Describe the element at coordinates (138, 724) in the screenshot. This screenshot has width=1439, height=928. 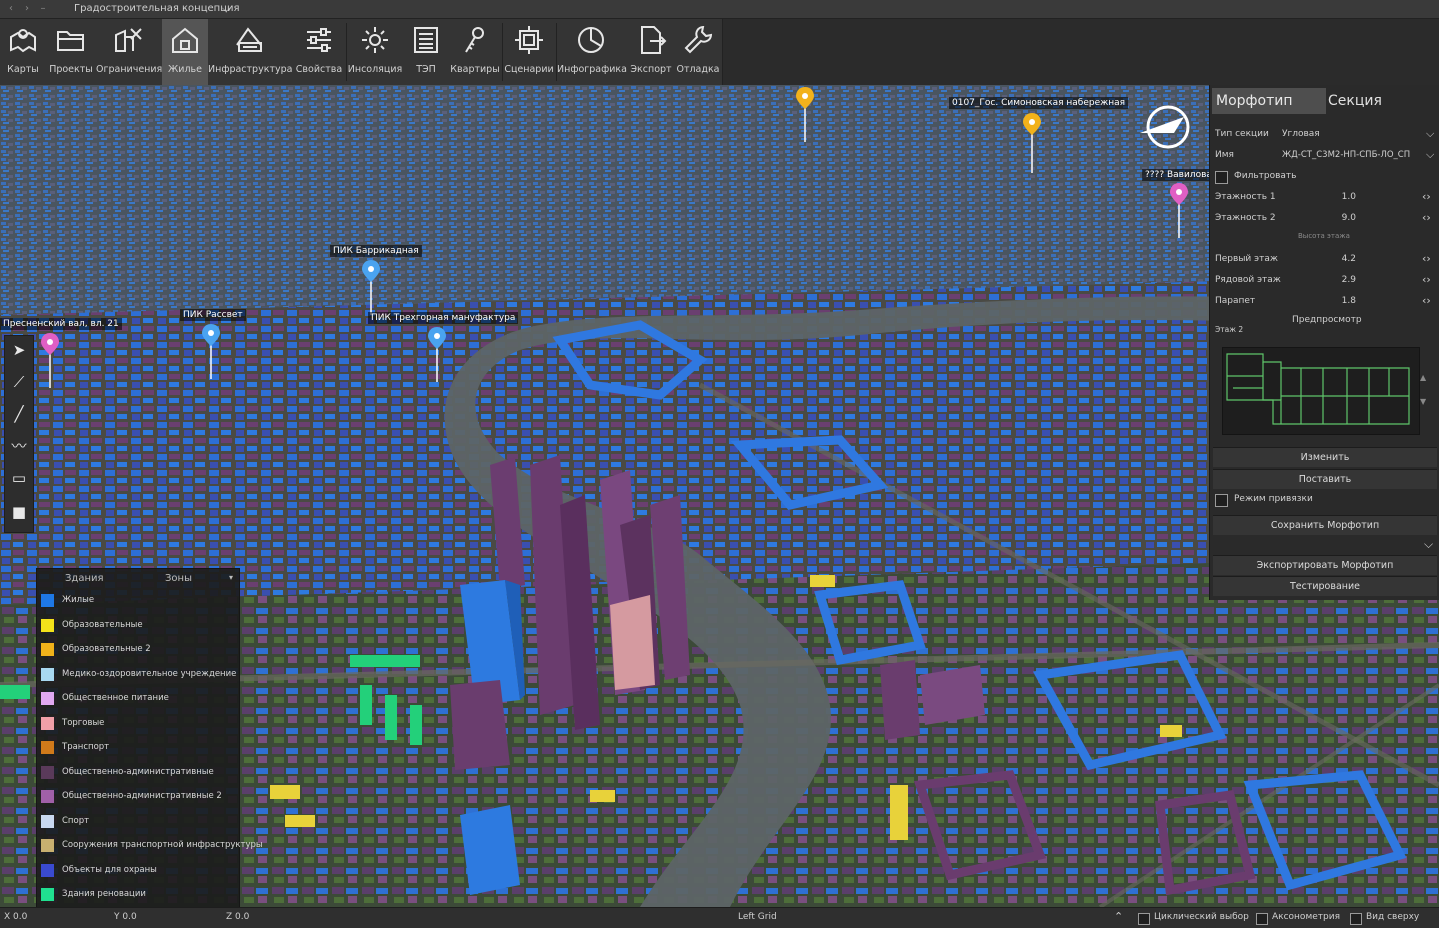
I see `legend-item: Торговые` at that location.